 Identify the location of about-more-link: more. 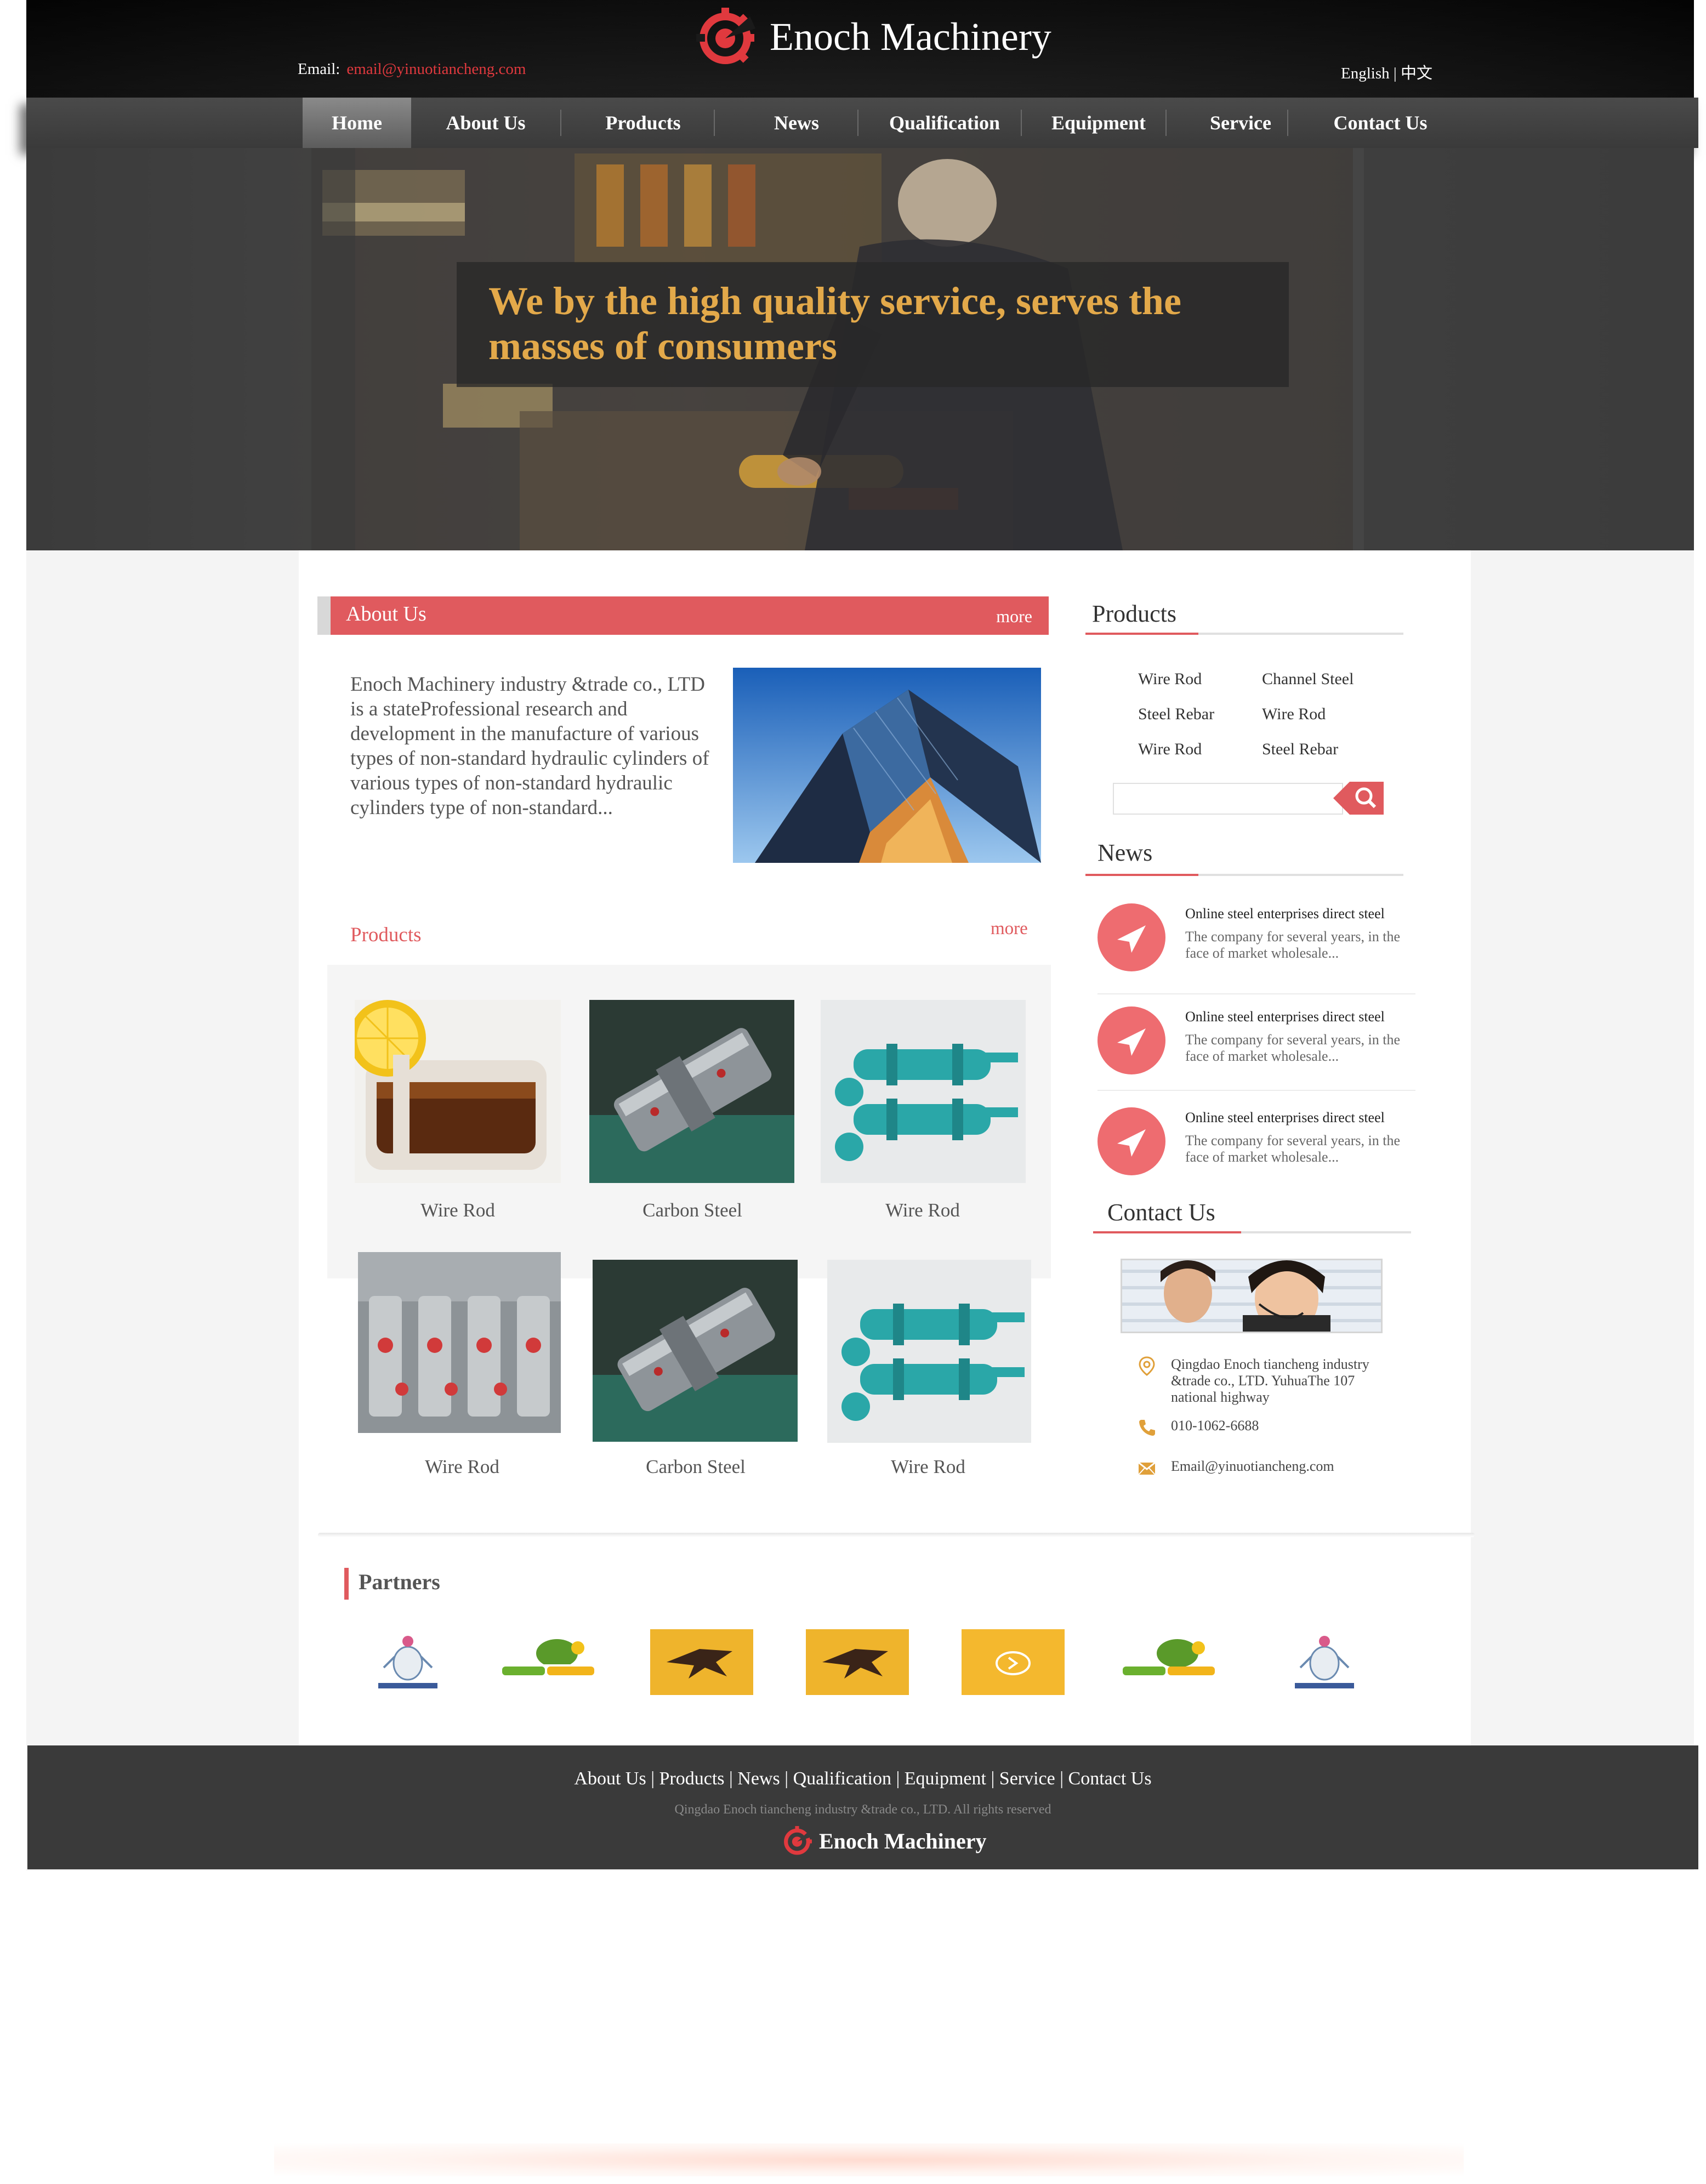
(1014, 617).